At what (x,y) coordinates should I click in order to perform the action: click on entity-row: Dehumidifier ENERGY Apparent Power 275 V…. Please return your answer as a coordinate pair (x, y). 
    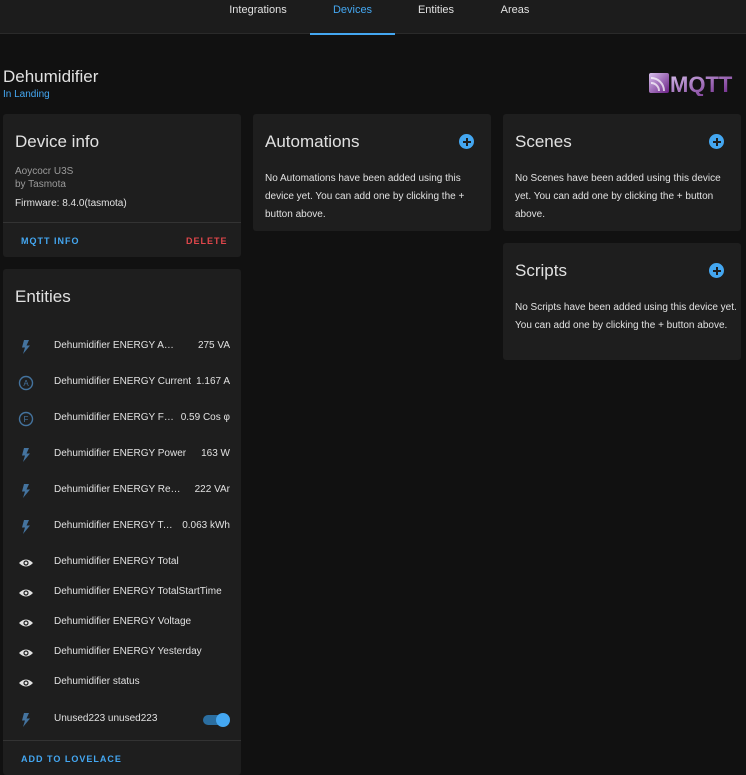
    Looking at the image, I should click on (122, 347).